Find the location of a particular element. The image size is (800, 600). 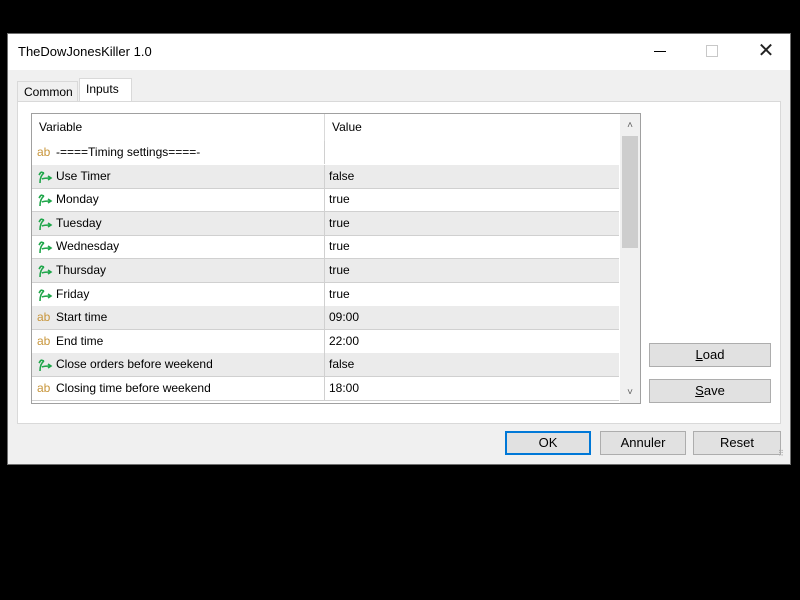

column-header-variable: Variable is located at coordinates (178, 127).